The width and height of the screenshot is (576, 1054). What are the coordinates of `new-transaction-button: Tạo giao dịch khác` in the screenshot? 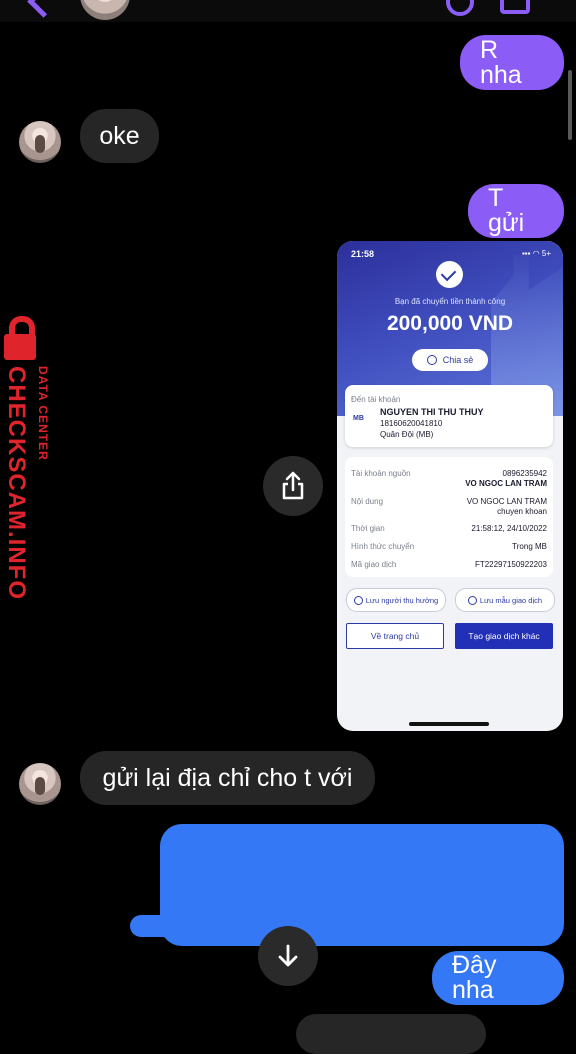 It's located at (504, 636).